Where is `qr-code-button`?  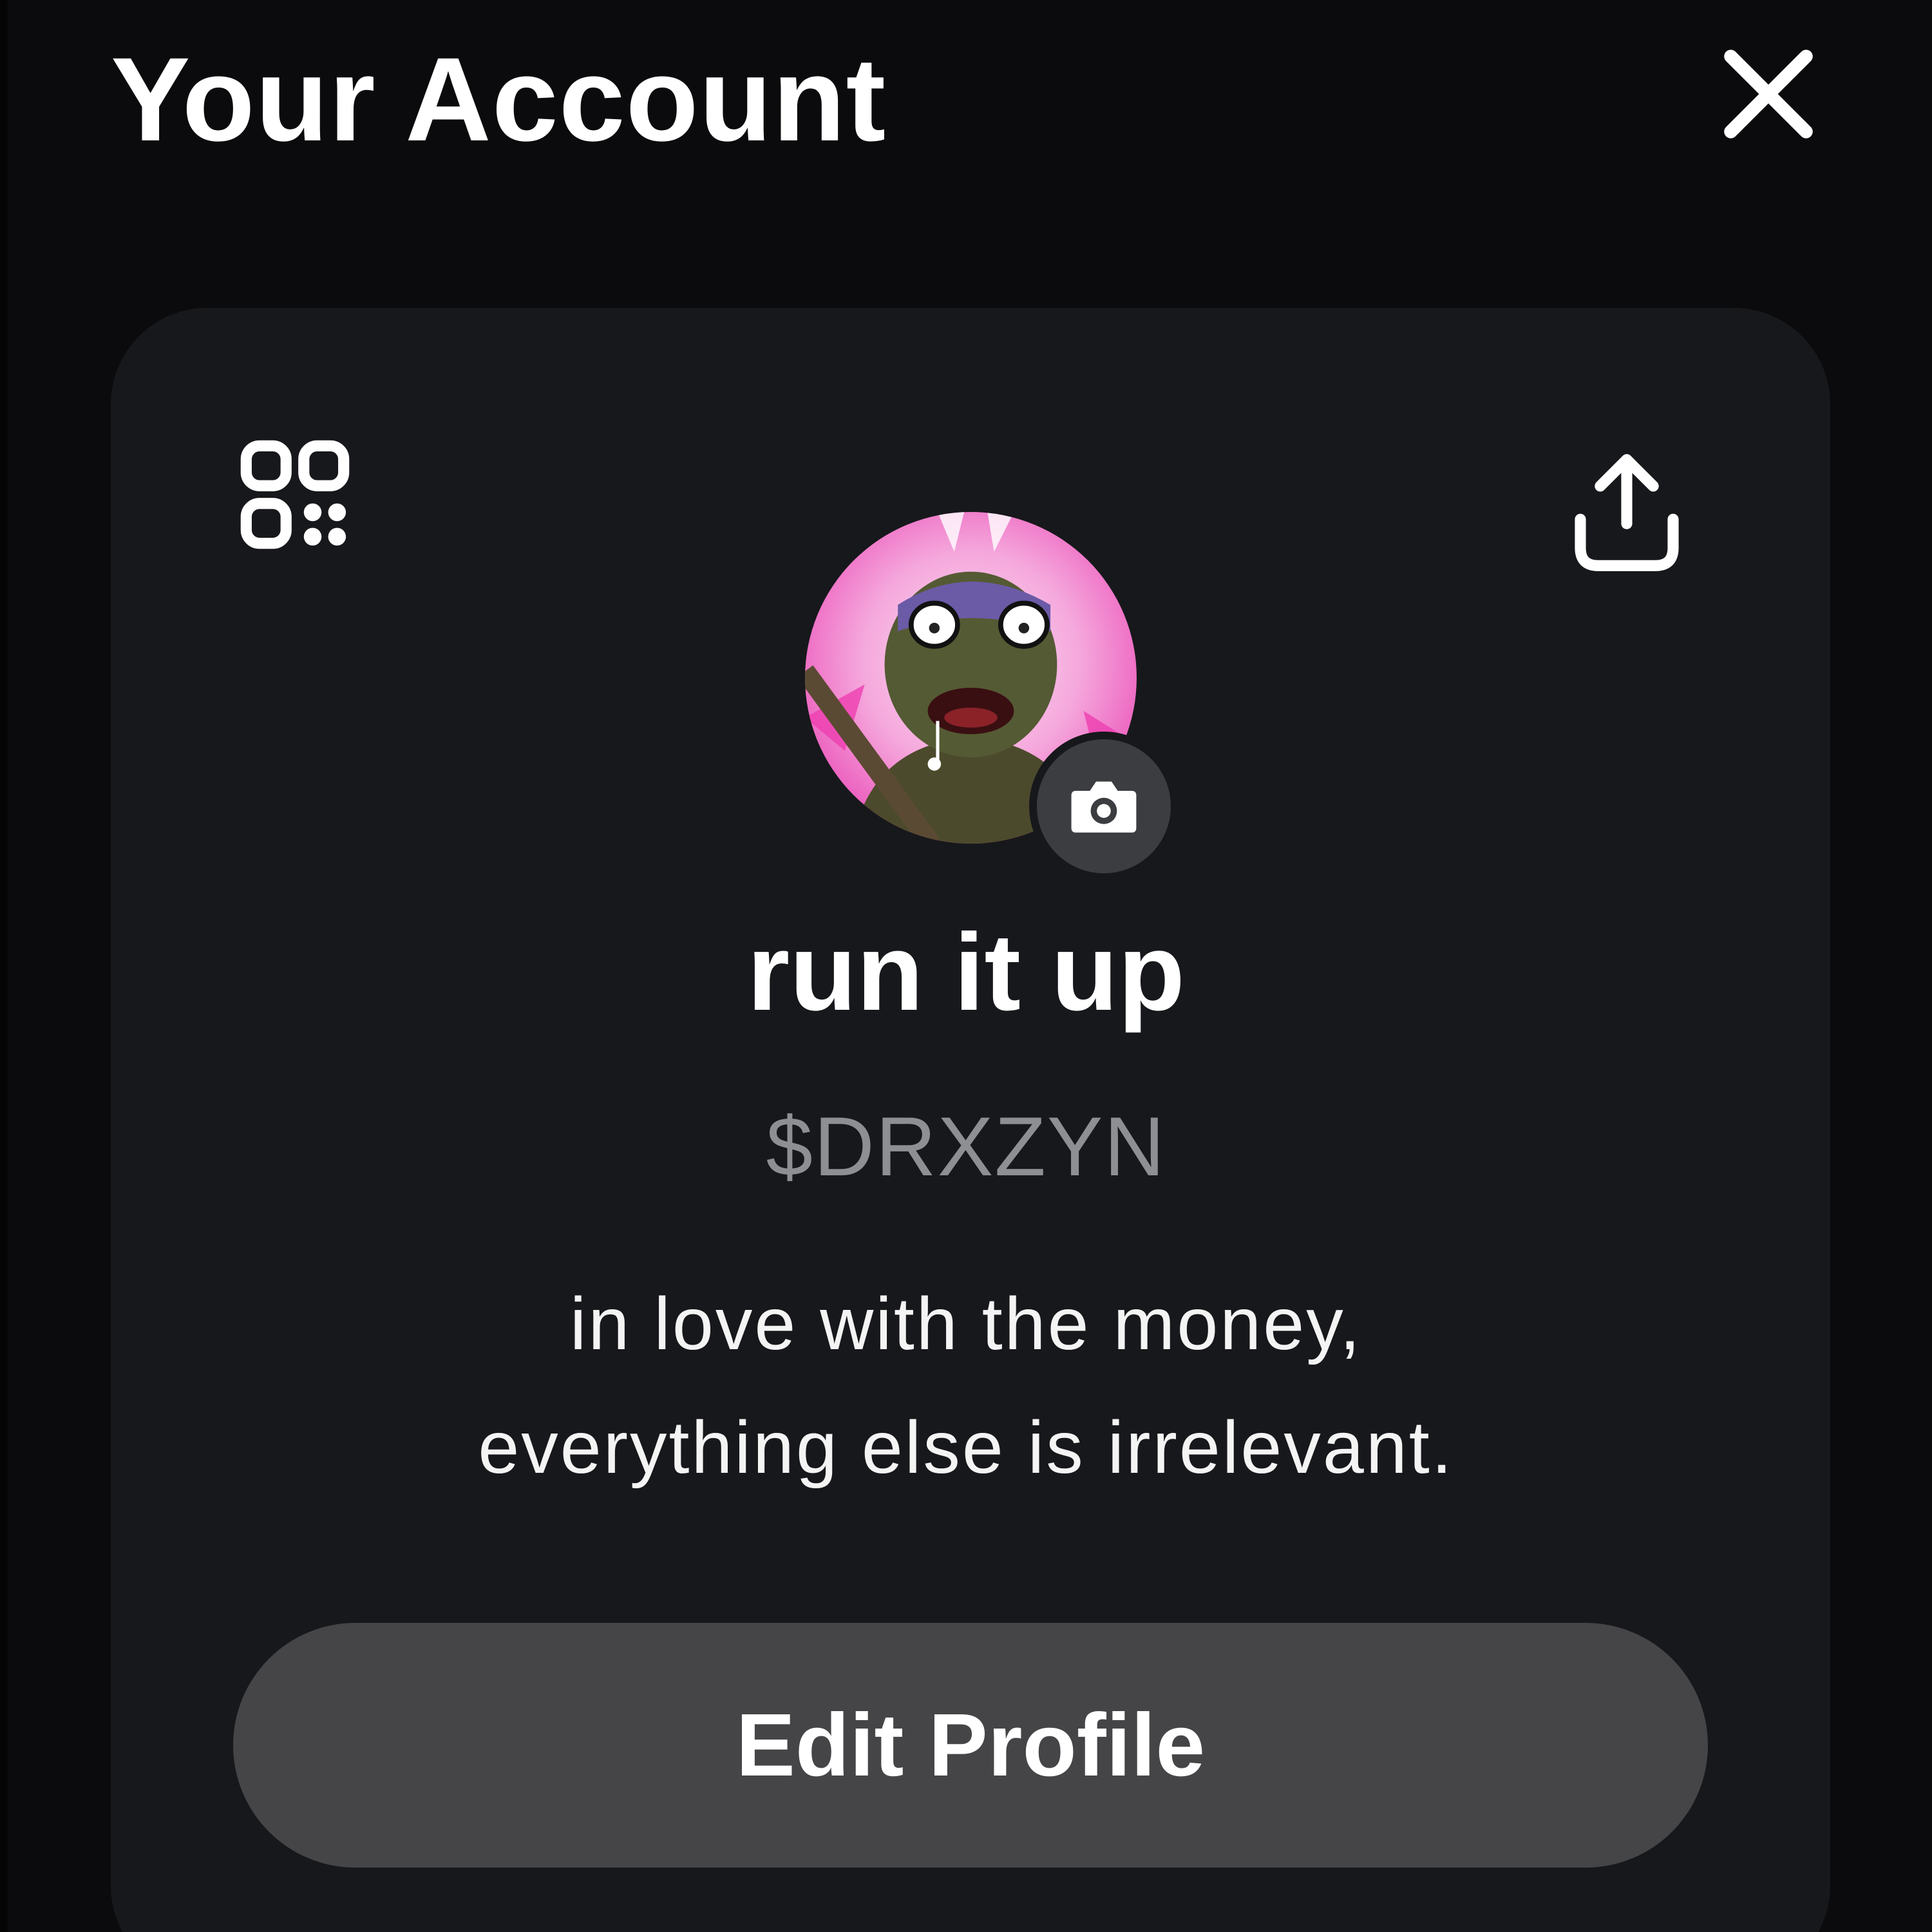
qr-code-button is located at coordinates (295, 495).